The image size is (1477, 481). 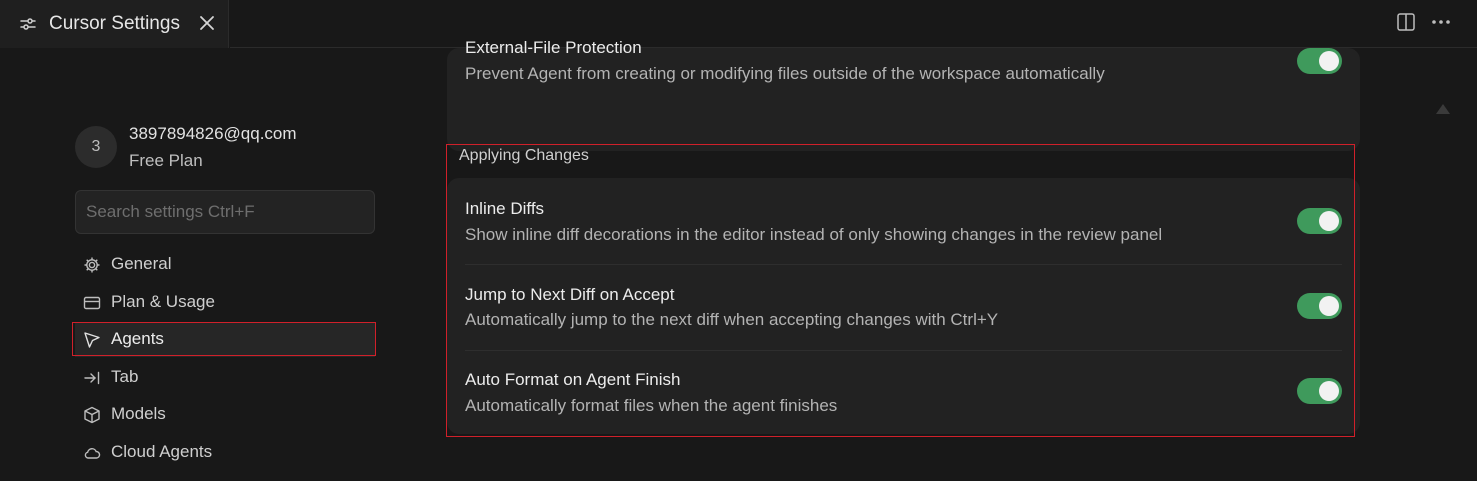 I want to click on sidebar-item-plan-usage: Plan & Usage, so click(x=225, y=303).